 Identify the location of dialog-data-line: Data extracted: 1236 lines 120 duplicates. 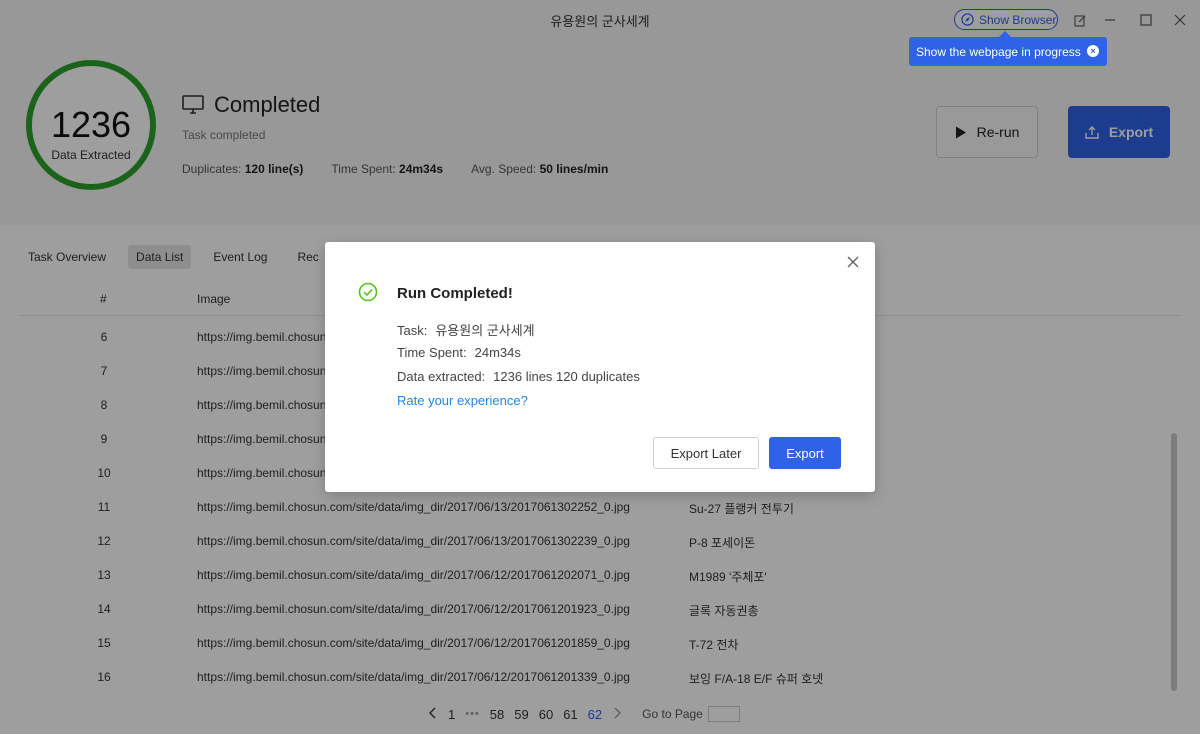
(518, 376).